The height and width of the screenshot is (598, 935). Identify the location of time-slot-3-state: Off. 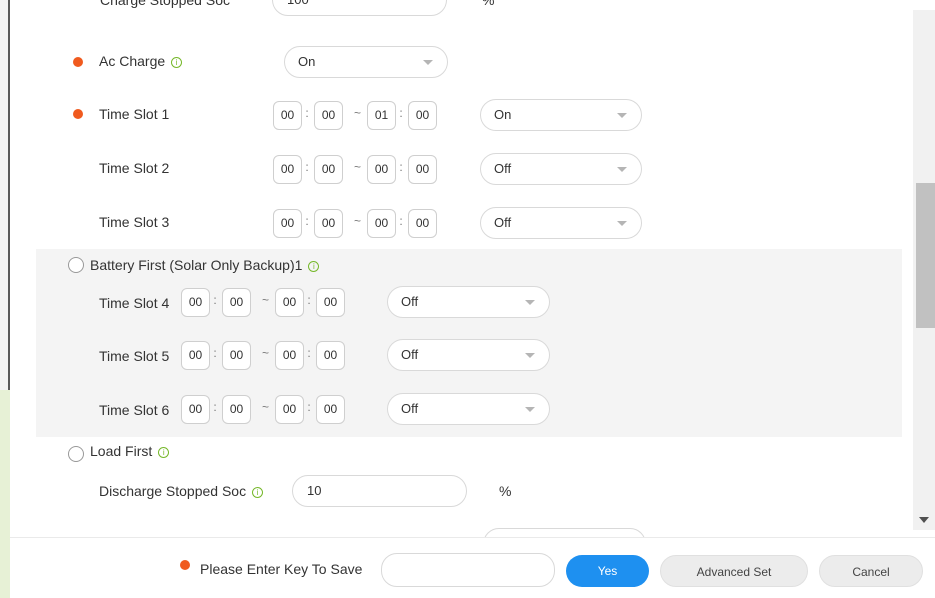
(503, 222).